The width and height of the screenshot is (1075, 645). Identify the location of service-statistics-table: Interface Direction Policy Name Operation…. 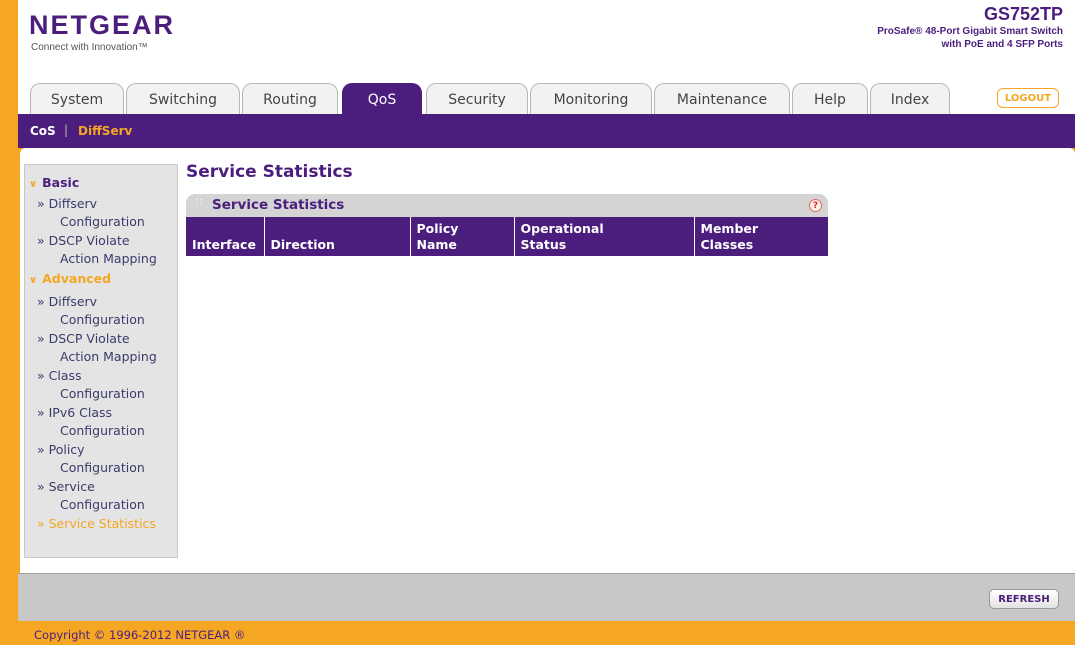
(507, 236).